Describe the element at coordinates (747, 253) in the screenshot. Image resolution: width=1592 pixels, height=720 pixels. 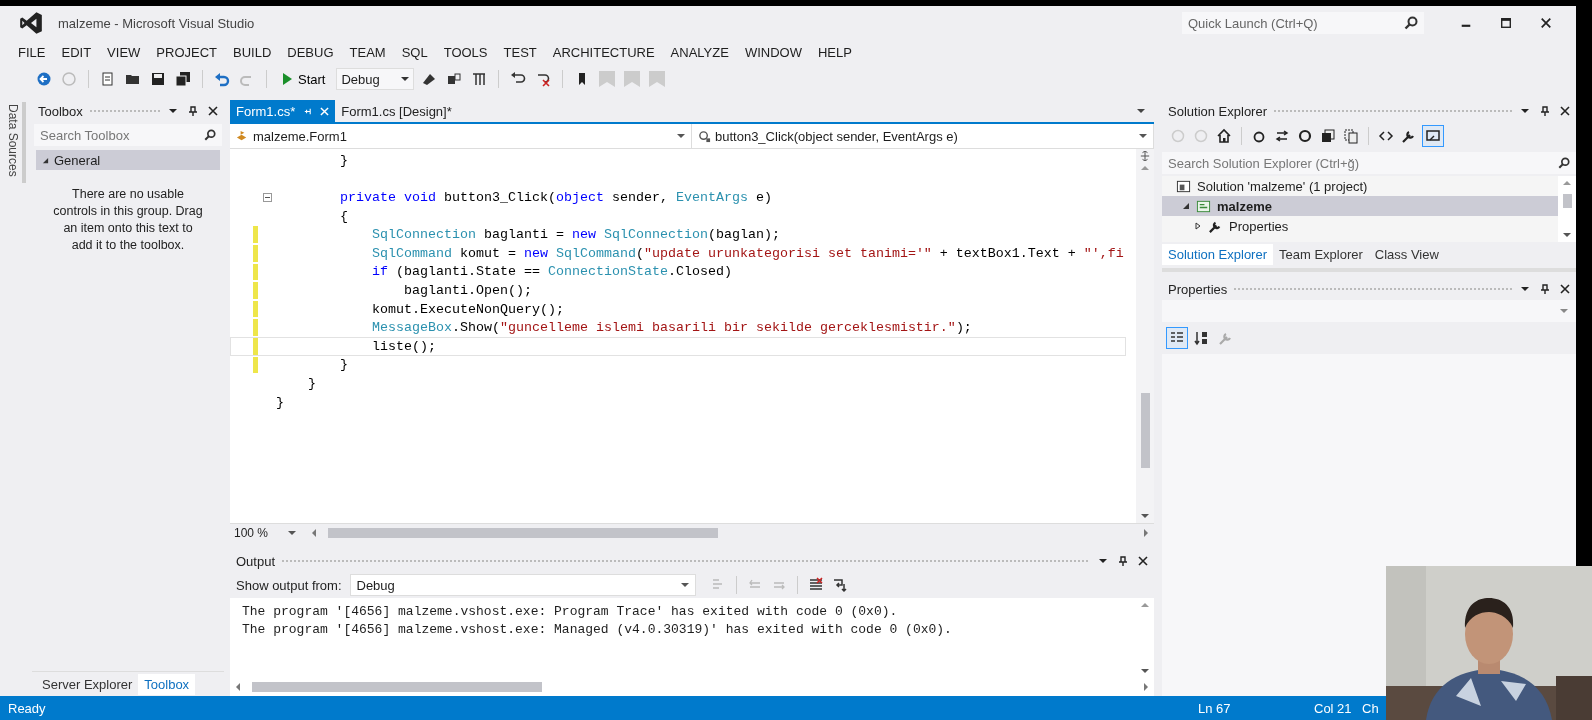
I see `code-line: SqlCommand komut = new SqlCommand("update urunkategorisi set tanimi='" + textBox1.Text + "',fi` at that location.